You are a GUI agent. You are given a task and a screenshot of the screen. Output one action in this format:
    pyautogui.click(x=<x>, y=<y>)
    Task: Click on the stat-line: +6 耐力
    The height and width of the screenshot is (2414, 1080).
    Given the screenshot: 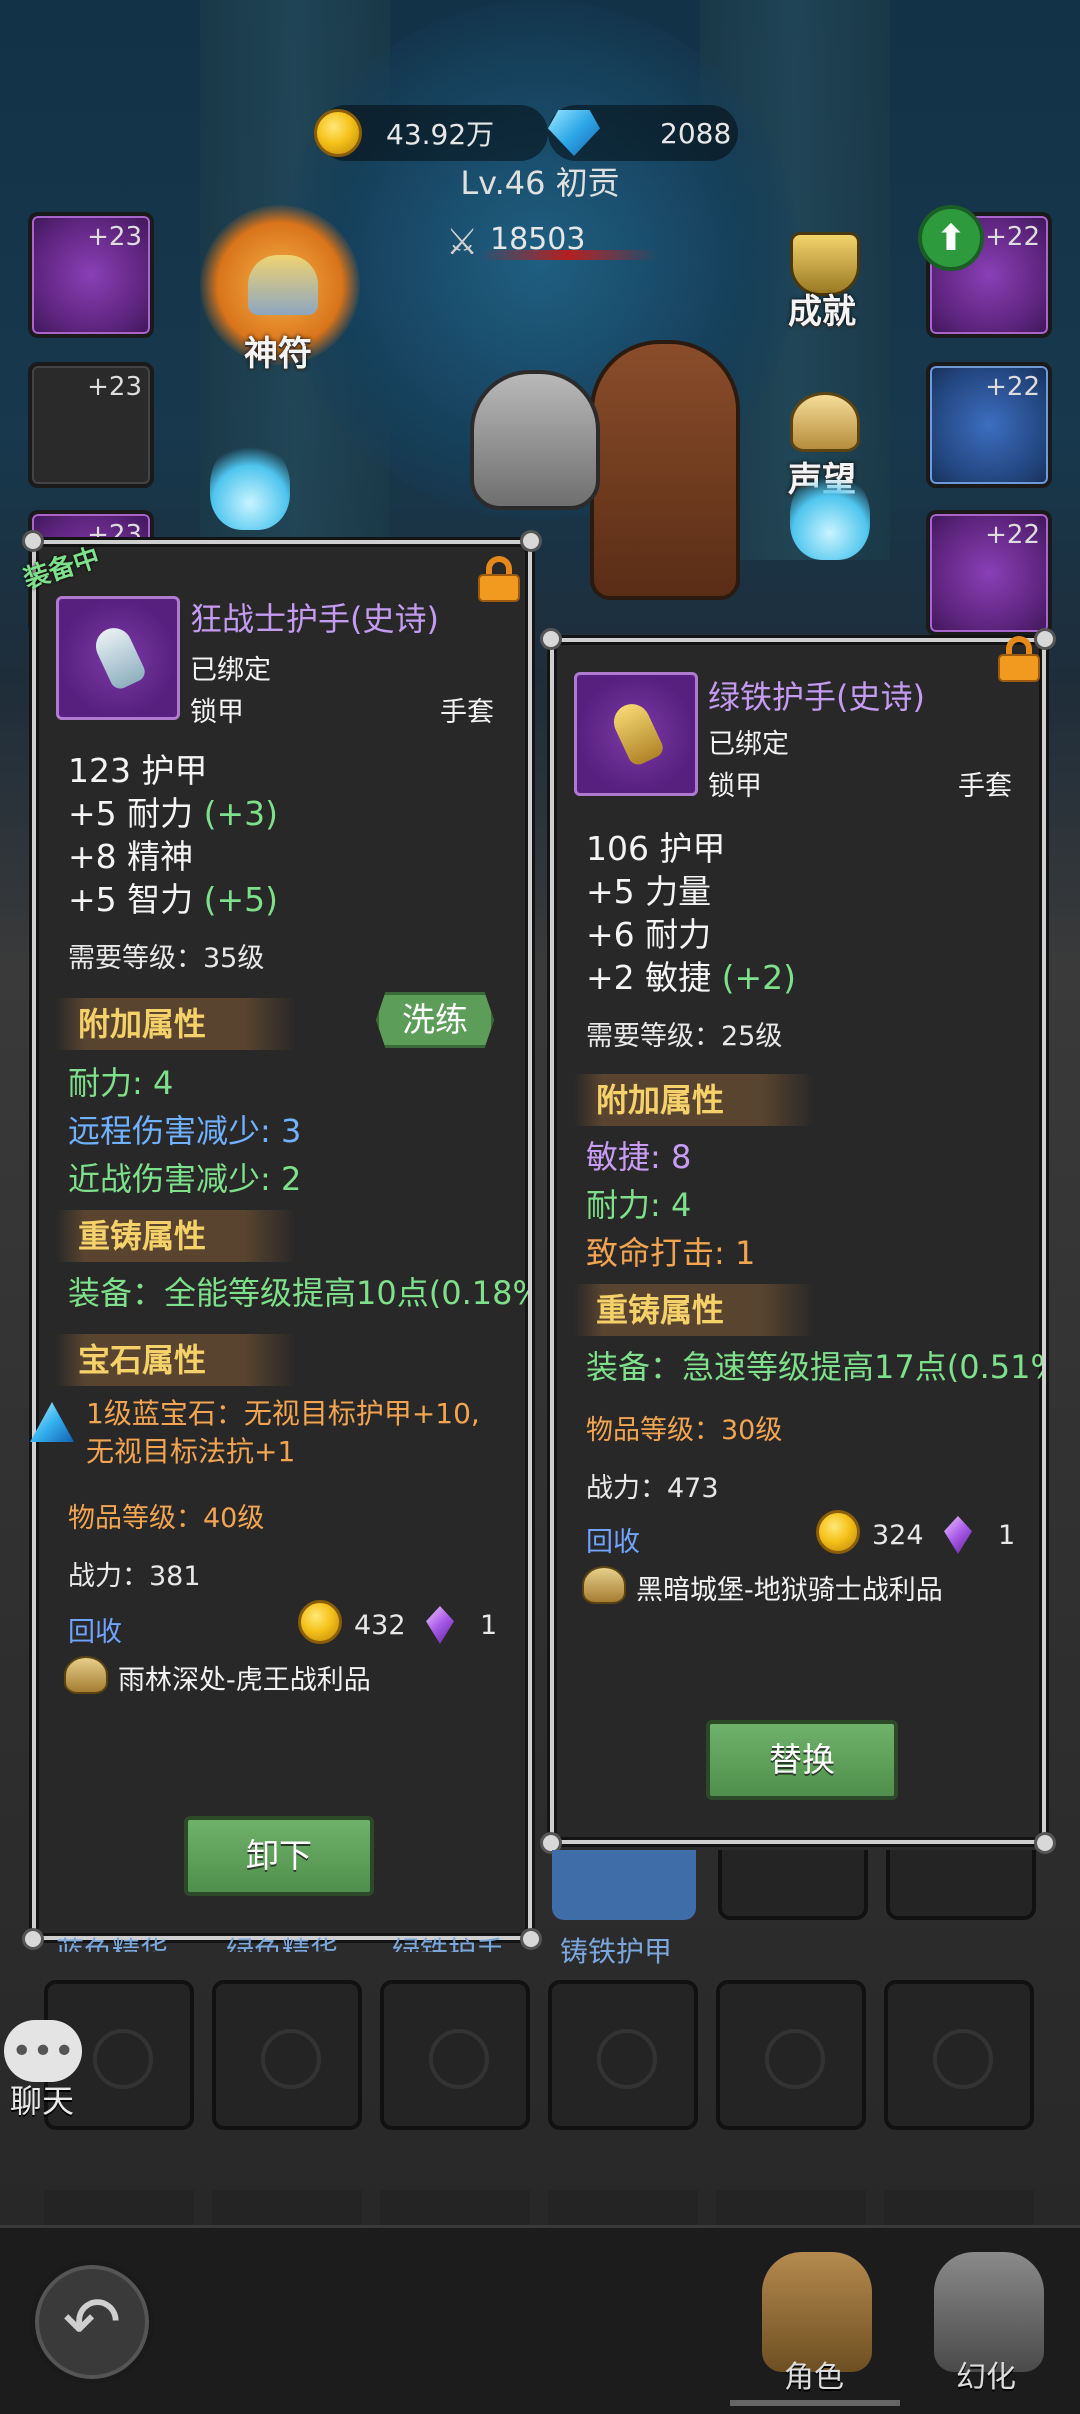 What is the action you would take?
    pyautogui.click(x=649, y=934)
    